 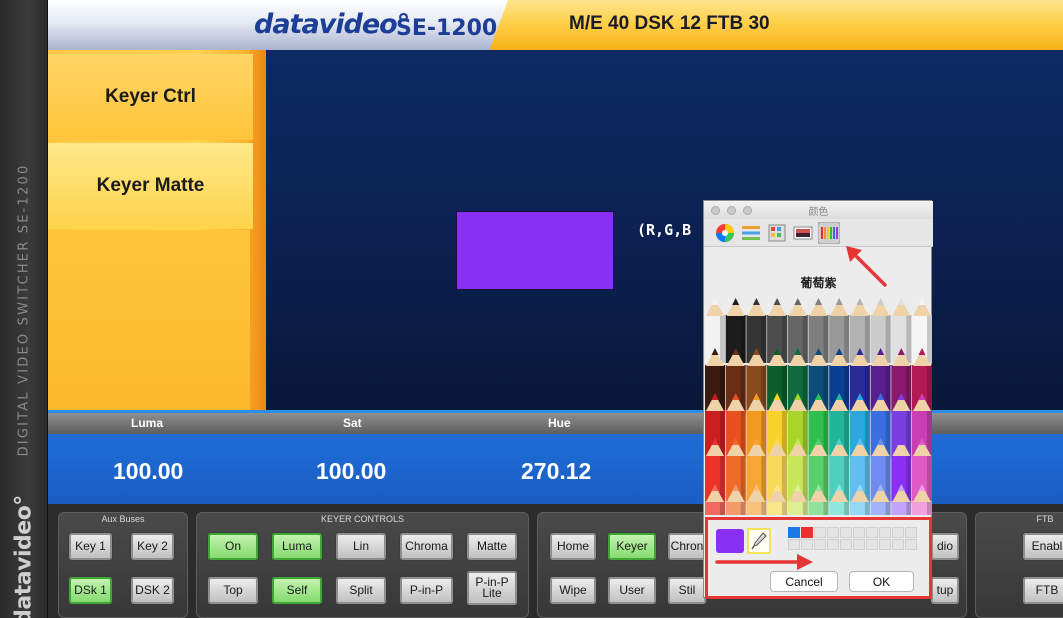 I want to click on keyer-on-button: On, so click(x=233, y=546).